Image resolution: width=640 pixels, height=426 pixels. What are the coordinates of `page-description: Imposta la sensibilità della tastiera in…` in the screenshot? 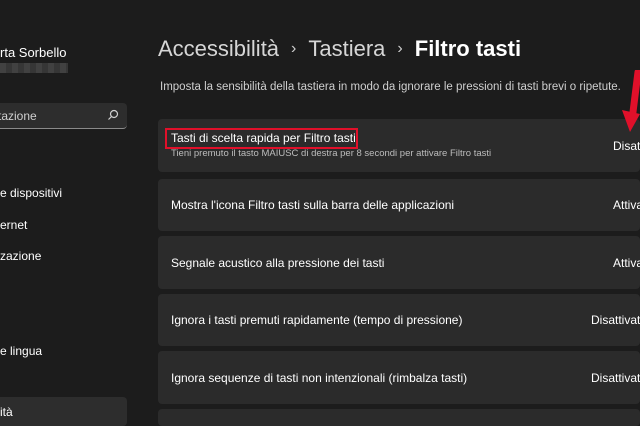 It's located at (390, 87).